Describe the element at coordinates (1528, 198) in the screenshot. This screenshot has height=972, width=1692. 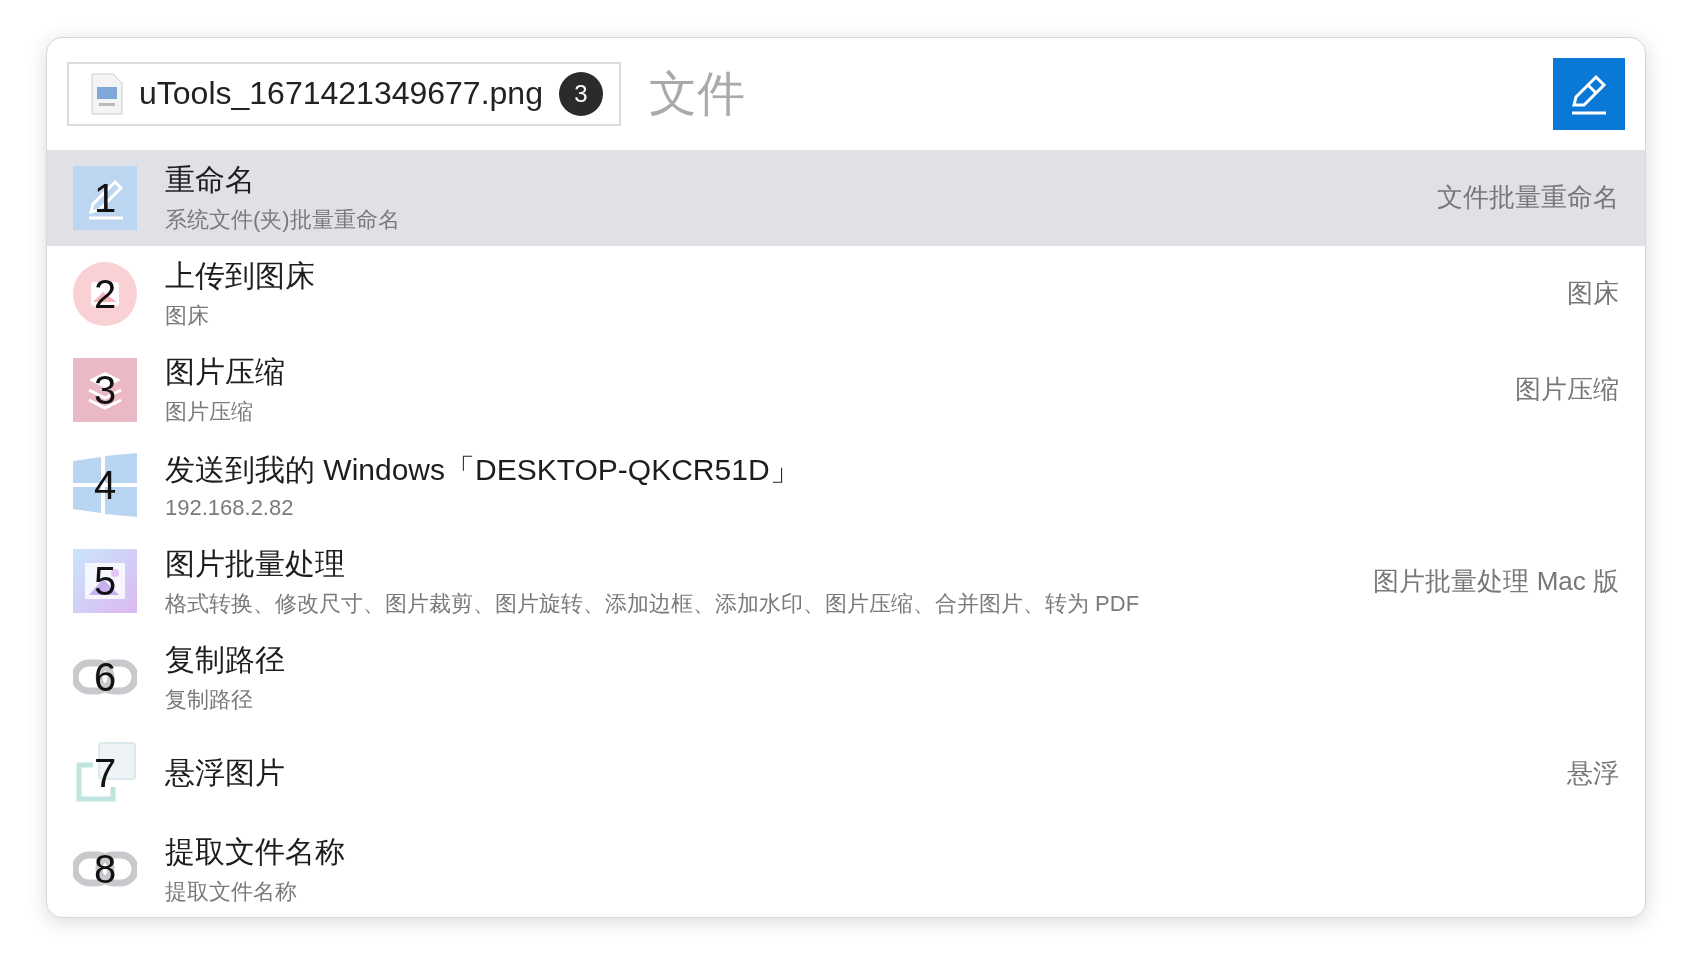
I see `plugin-name: 文件批量重命名` at that location.